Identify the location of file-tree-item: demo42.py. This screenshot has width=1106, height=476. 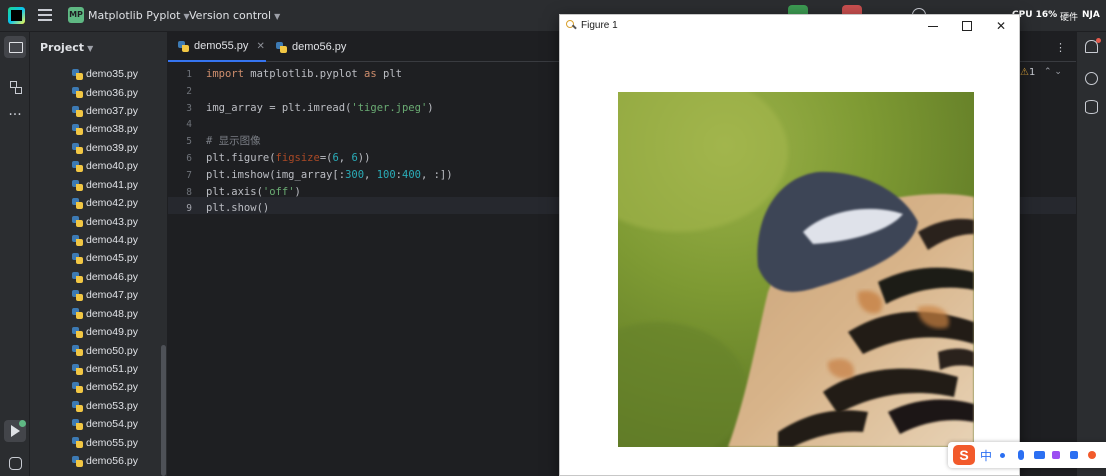
(98, 203).